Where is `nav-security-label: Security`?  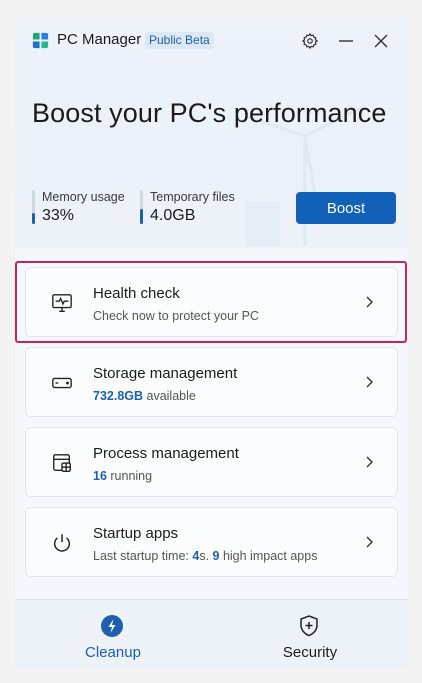
nav-security-label: Security is located at coordinates (310, 652).